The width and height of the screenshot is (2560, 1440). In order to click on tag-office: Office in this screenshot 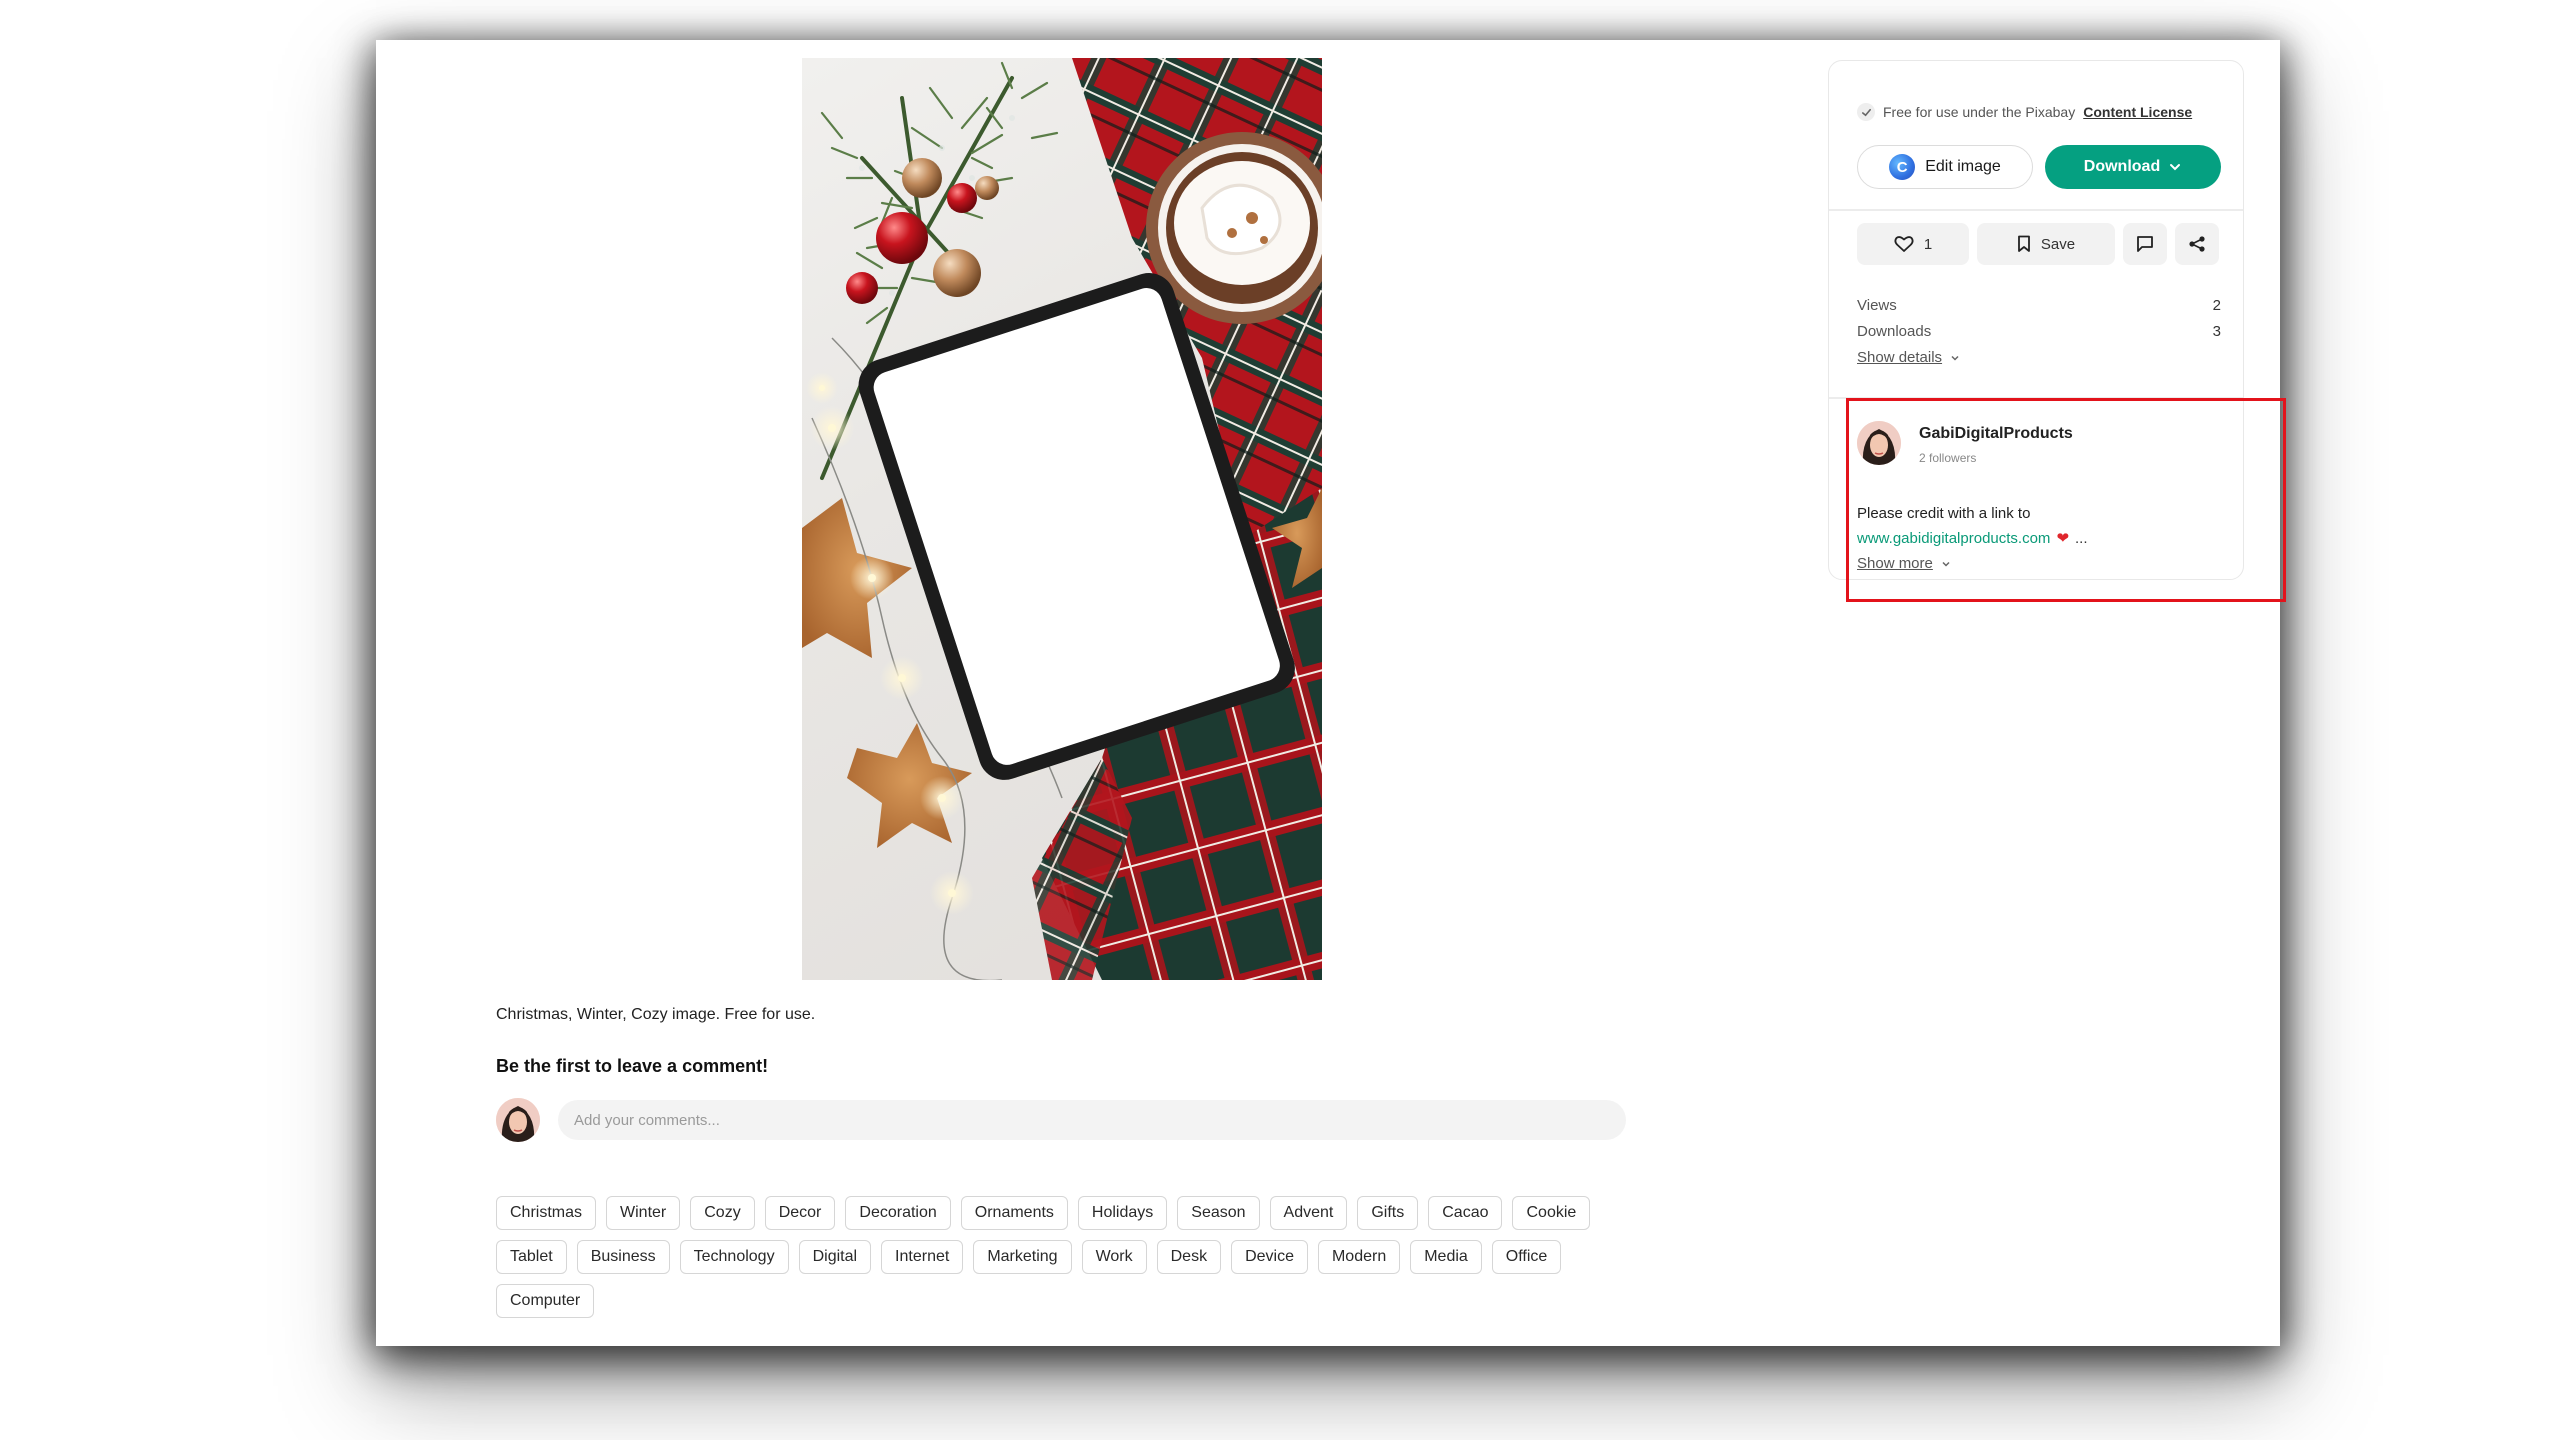, I will do `click(1526, 1257)`.